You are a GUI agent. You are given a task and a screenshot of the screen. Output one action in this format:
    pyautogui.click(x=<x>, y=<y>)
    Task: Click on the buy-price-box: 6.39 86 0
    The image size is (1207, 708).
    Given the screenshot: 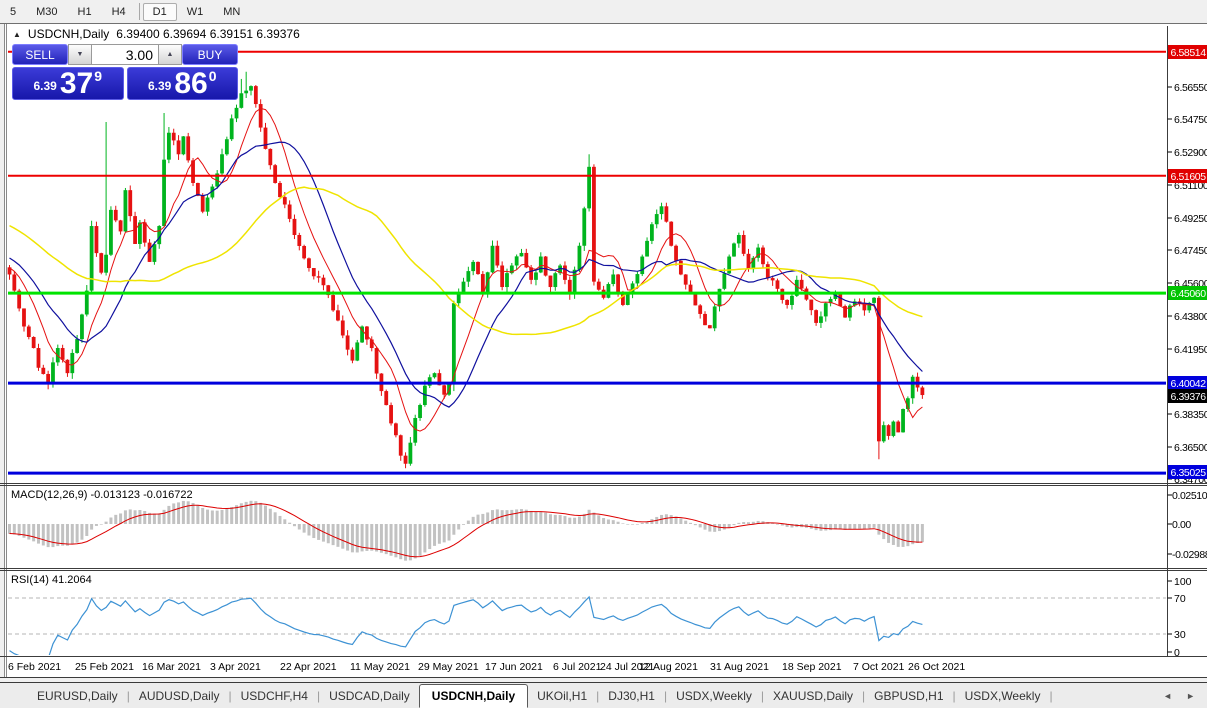 What is the action you would take?
    pyautogui.click(x=182, y=83)
    